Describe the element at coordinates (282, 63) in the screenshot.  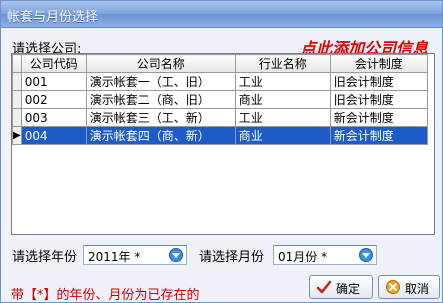
I see `column-header-industry: 行业名称` at that location.